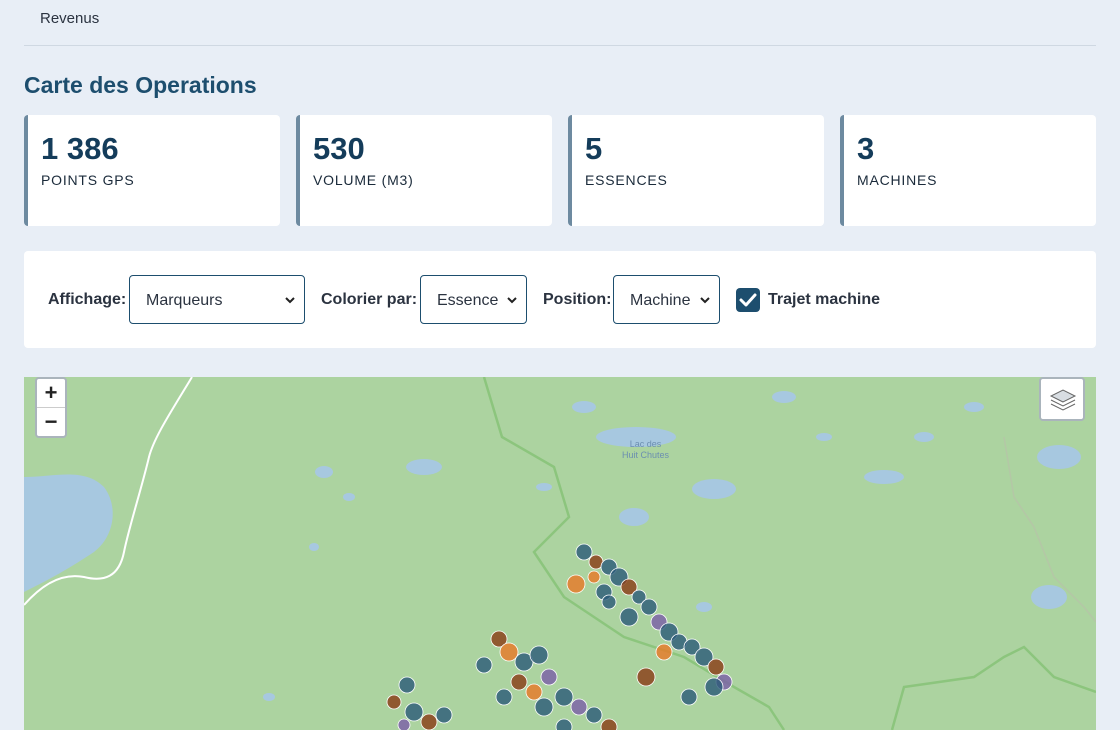 This screenshot has width=1120, height=730. What do you see at coordinates (419, 703) in the screenshot?
I see `marker-cluster-west` at bounding box center [419, 703].